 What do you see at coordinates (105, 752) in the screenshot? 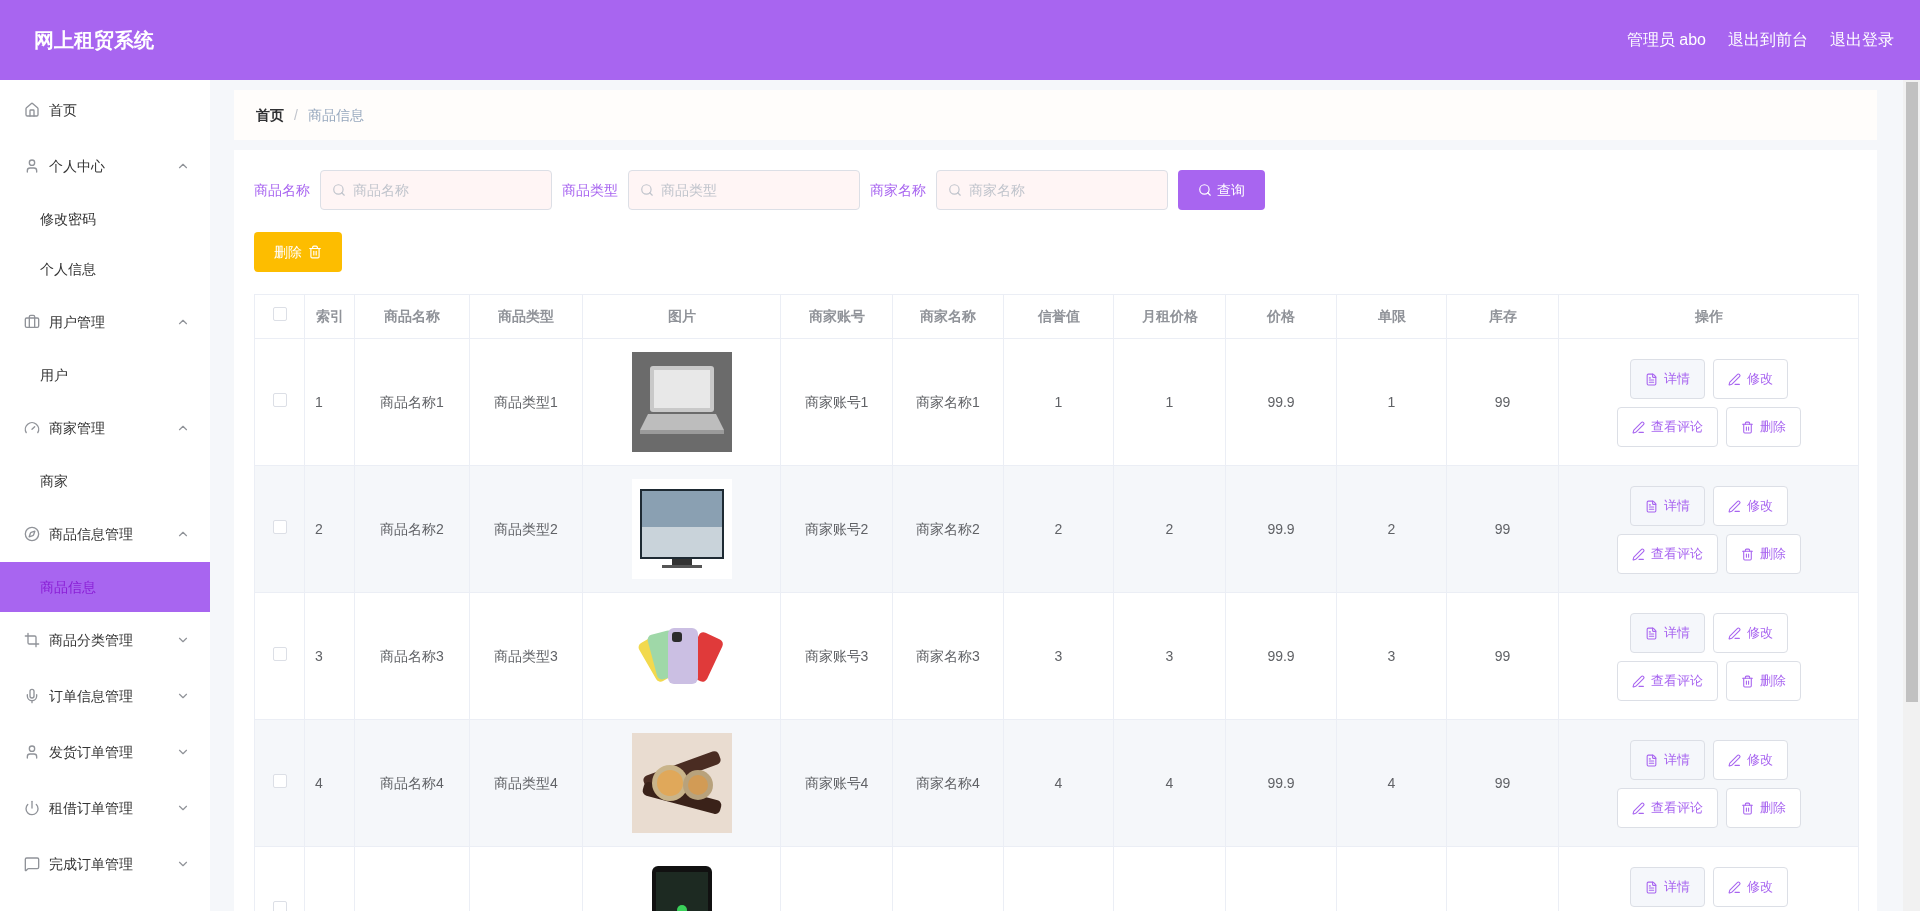
I see `sidebar-item: 发货订单管理` at bounding box center [105, 752].